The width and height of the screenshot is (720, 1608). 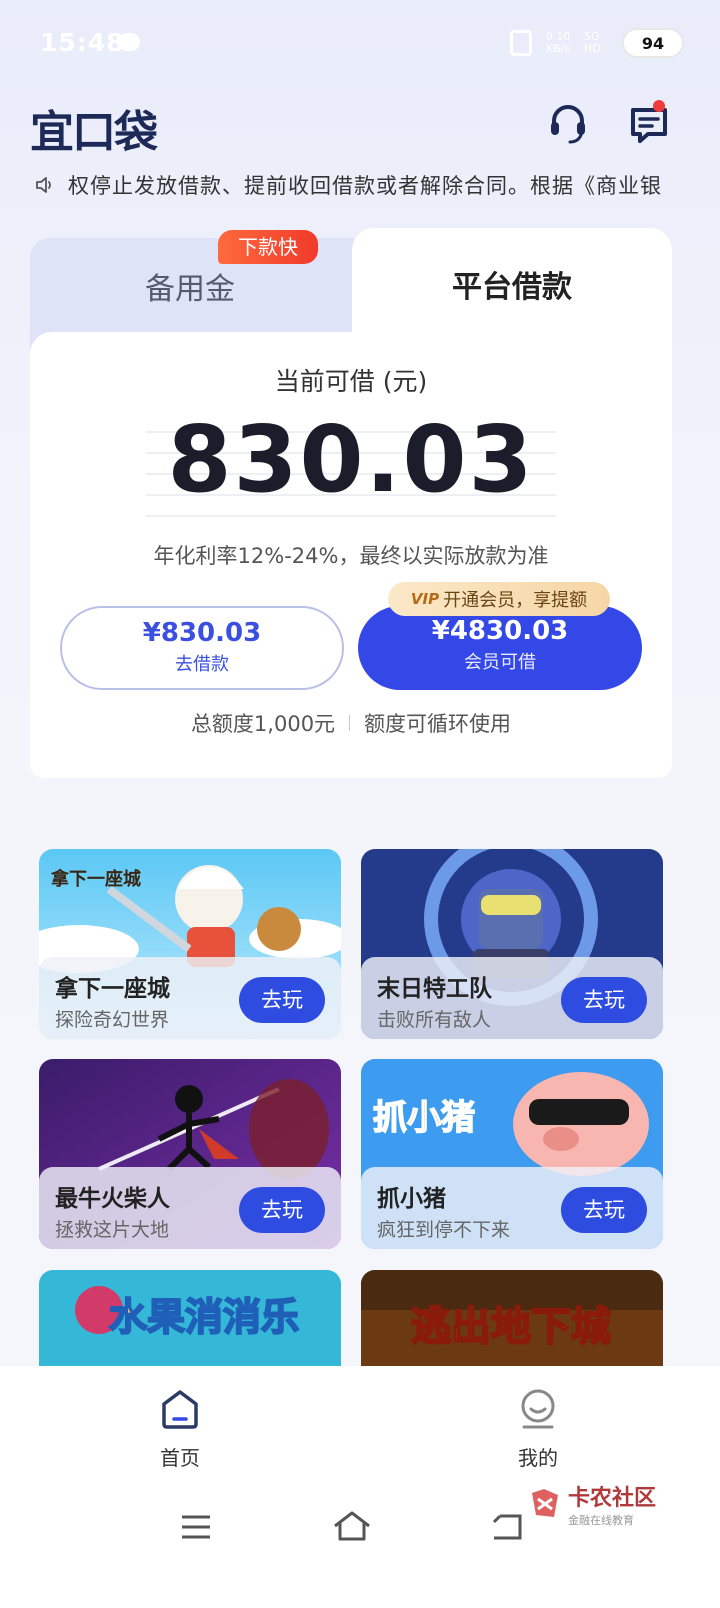 I want to click on battery-icon: 94, so click(x=653, y=43).